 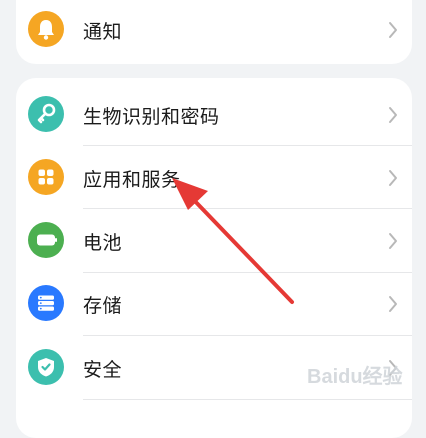 I want to click on settings-item-storage: 存储, so click(x=214, y=304).